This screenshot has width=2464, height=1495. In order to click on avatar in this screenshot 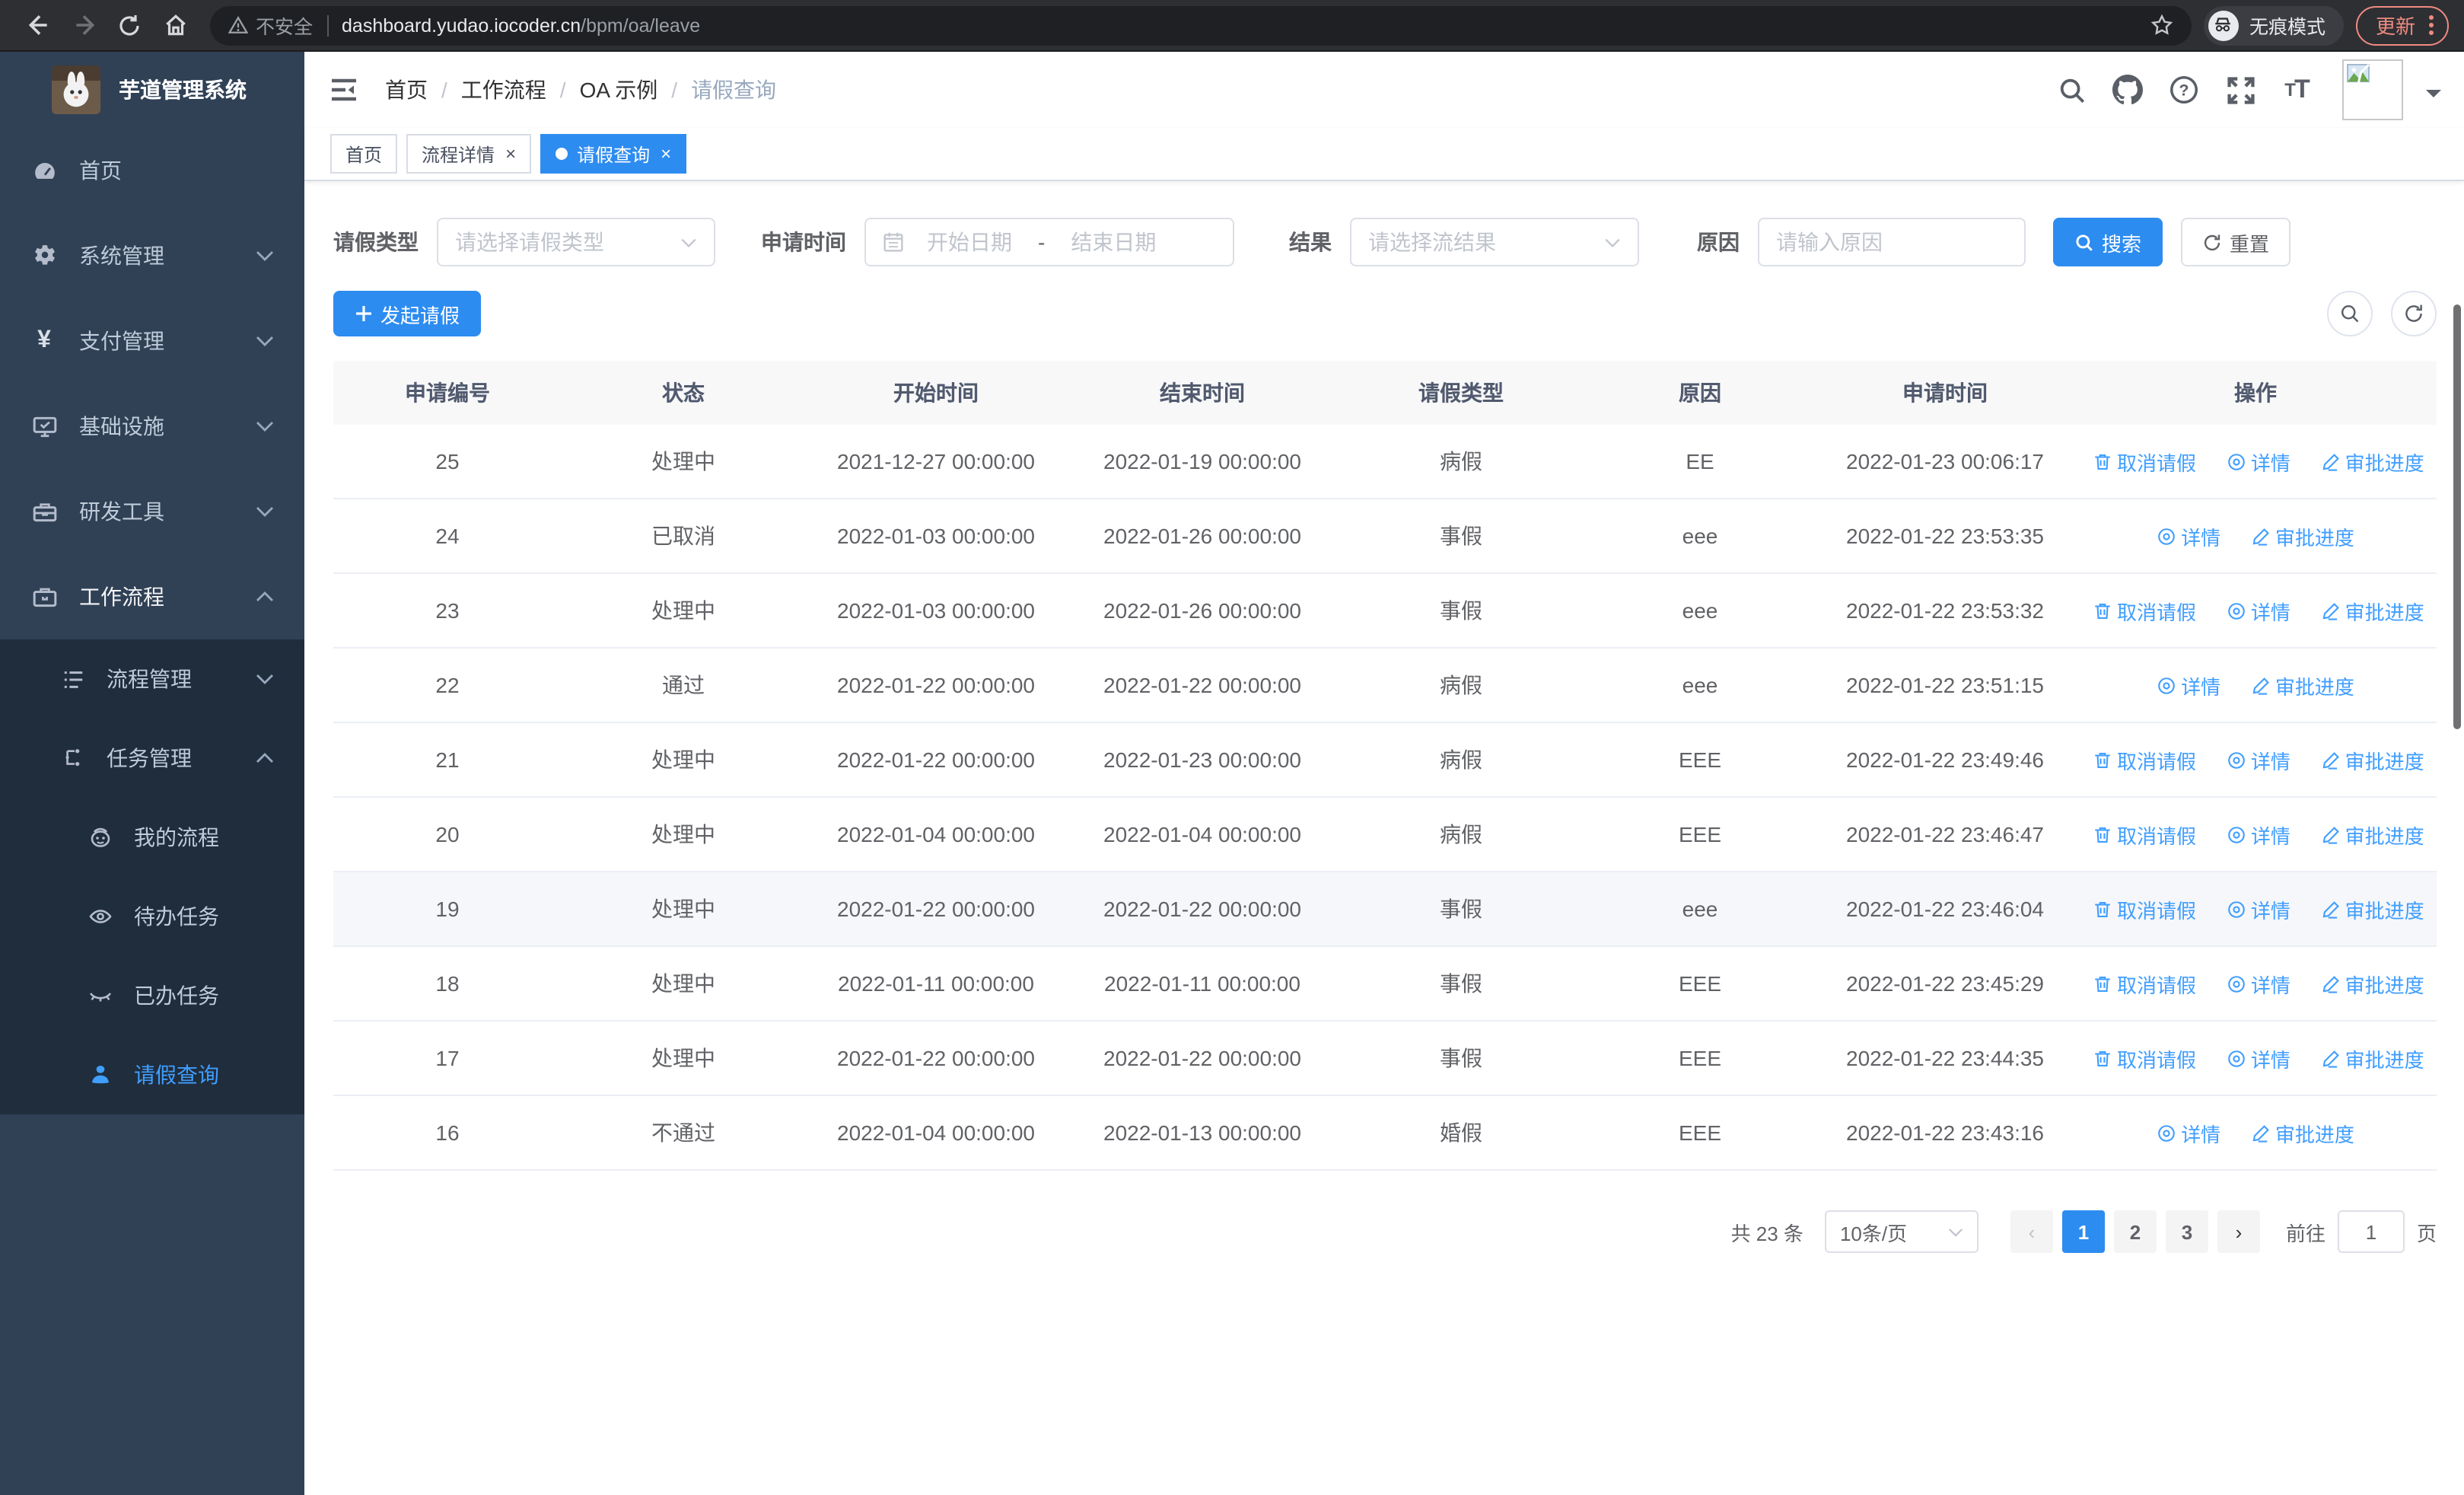, I will do `click(2372, 90)`.